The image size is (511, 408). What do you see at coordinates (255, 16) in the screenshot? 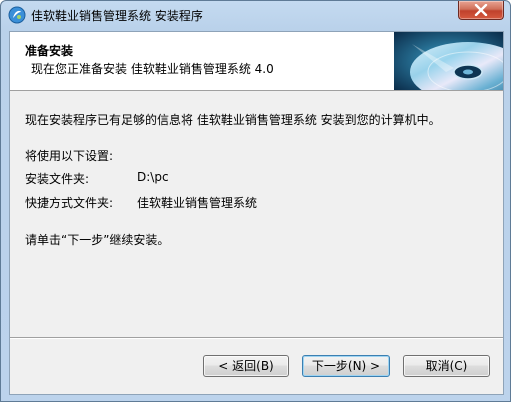
I see `title-bar: 佳软鞋业销售管理系统 安装程序` at bounding box center [255, 16].